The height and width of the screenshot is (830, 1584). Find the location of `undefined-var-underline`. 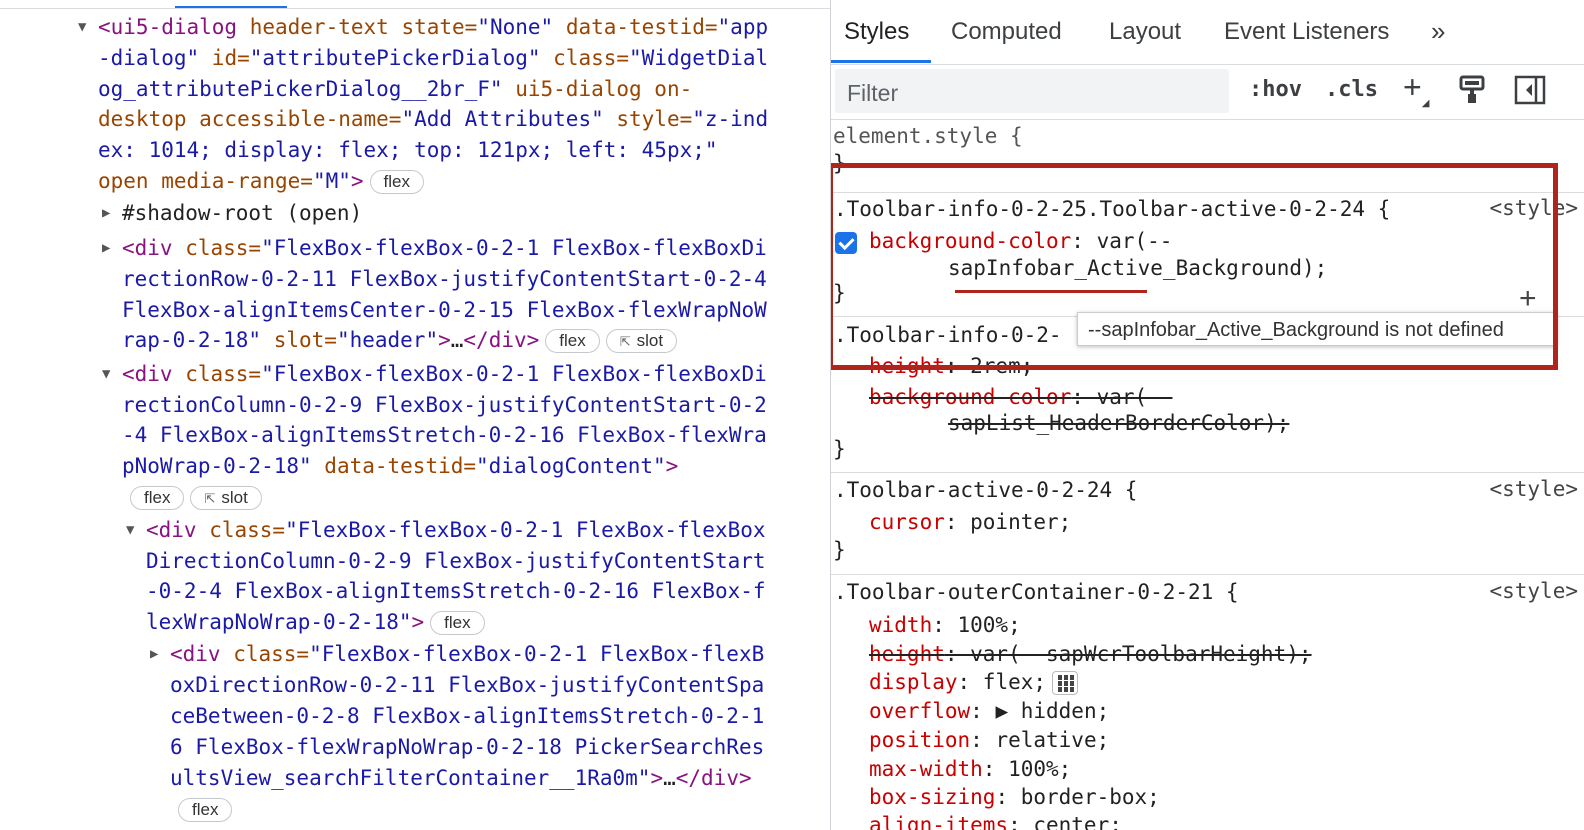

undefined-var-underline is located at coordinates (1051, 291).